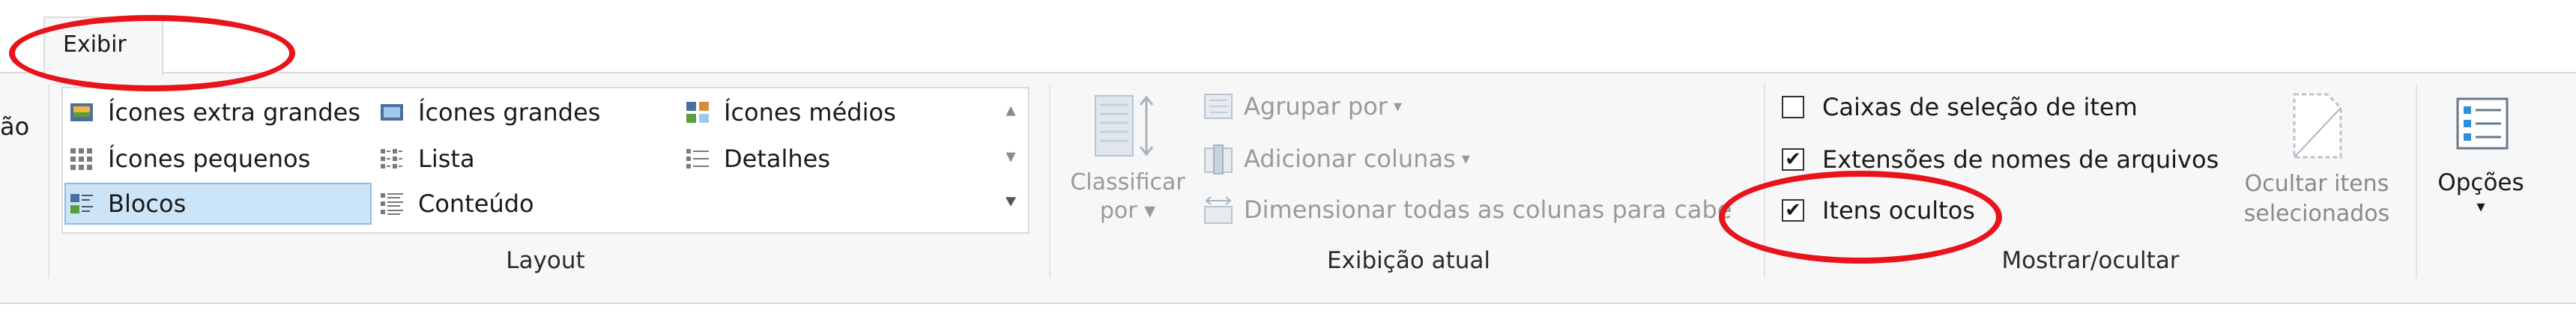 Image resolution: width=2576 pixels, height=316 pixels. Describe the element at coordinates (1860, 217) in the screenshot. I see `annotation-ellipse-hidden-items` at that location.